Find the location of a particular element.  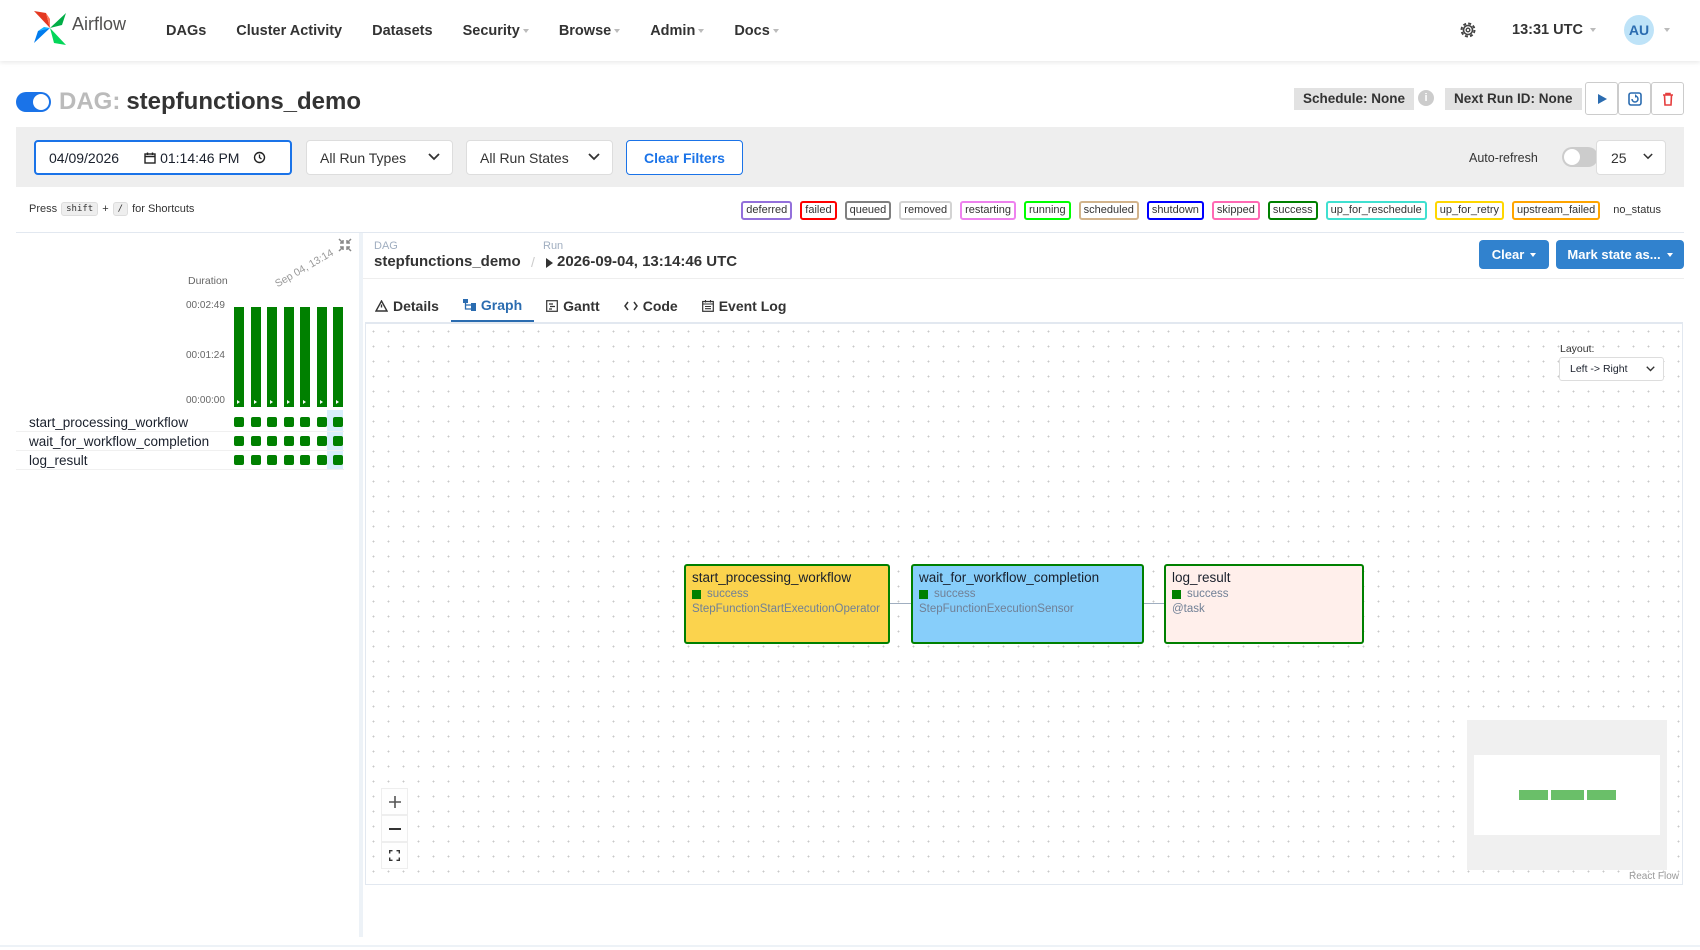

legend-up-for-reschedule: up_for_reschedule is located at coordinates (1376, 210).